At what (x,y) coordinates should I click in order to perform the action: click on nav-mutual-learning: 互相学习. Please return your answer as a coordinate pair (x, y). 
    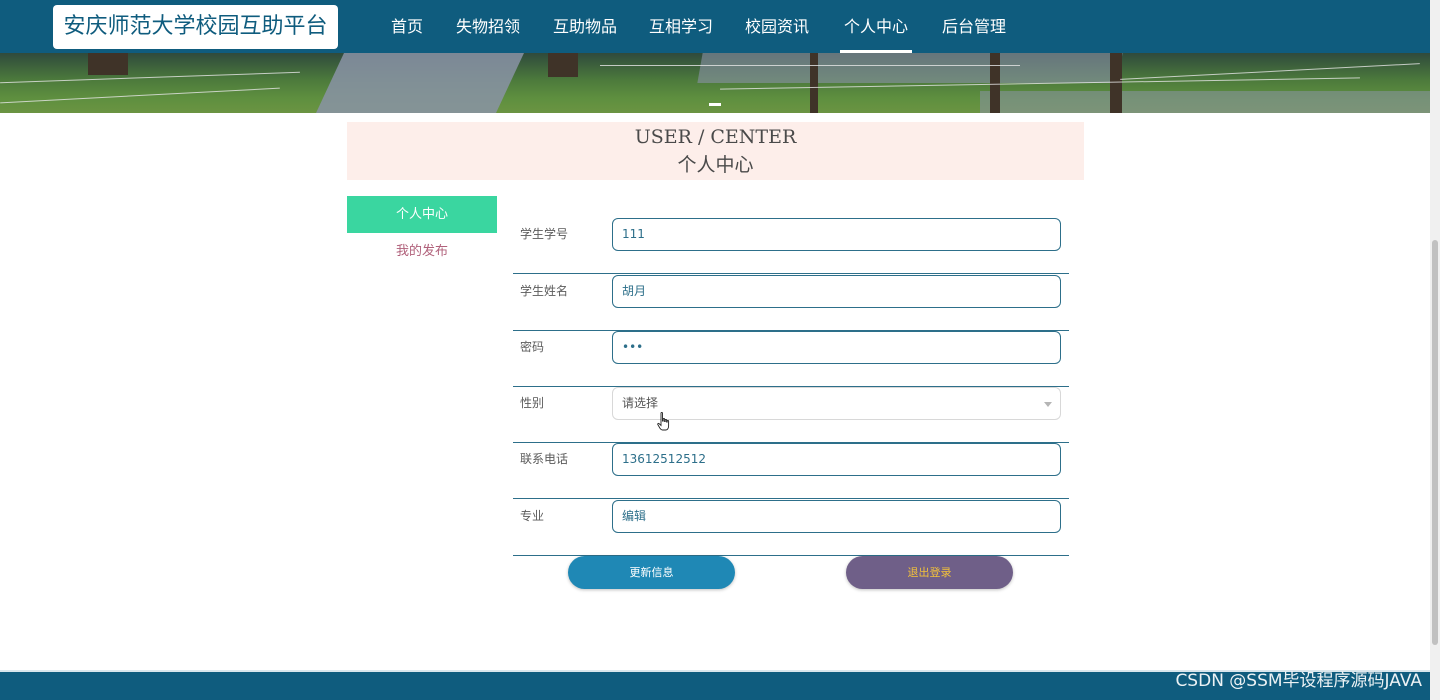
    Looking at the image, I should click on (681, 26).